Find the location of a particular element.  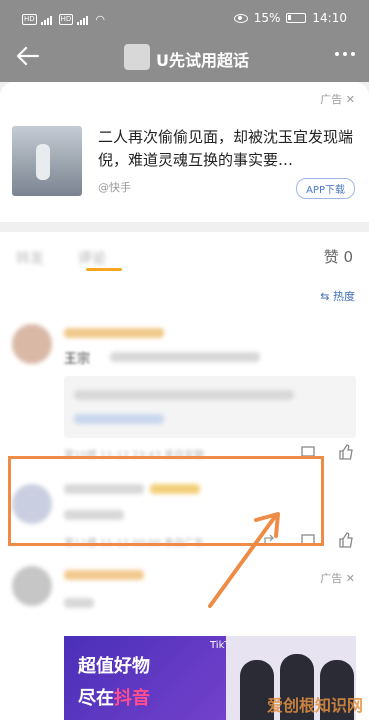

status-bar: HD HD ◠ 15% 14:10 is located at coordinates (184, 18).